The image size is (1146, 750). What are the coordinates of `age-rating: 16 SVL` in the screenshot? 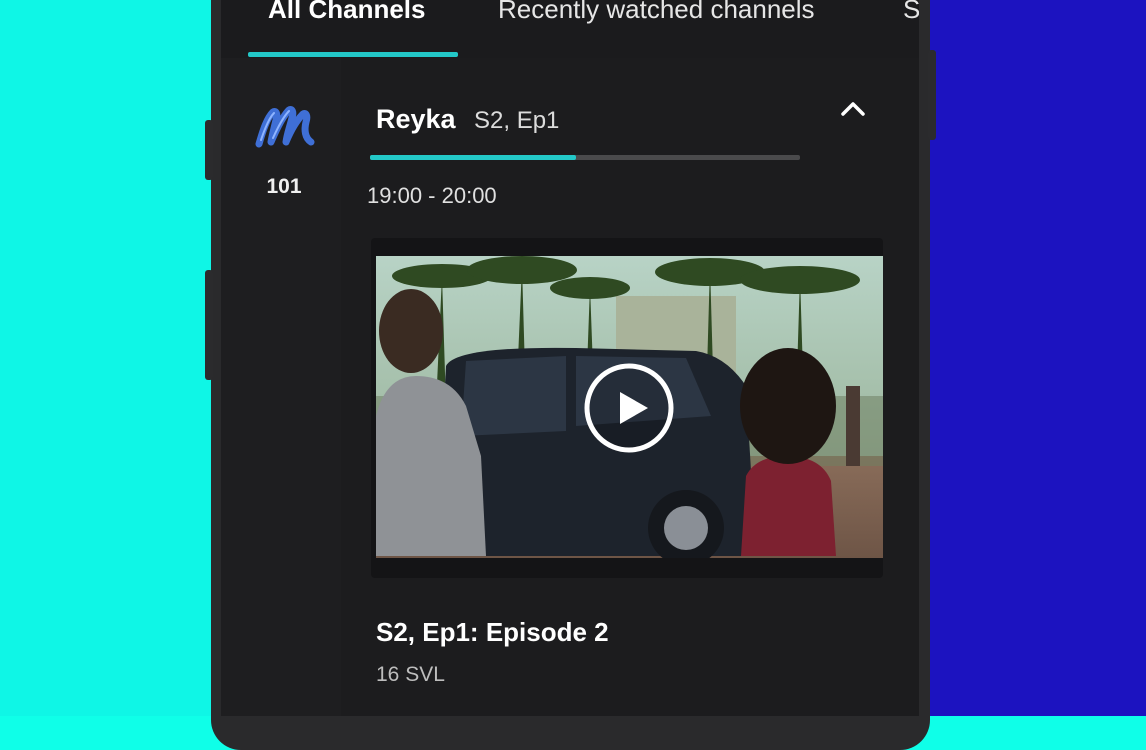 It's located at (410, 674).